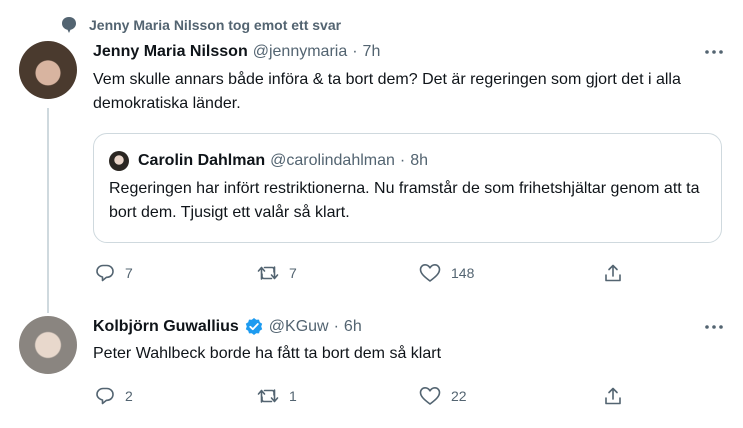 The image size is (743, 428). Describe the element at coordinates (69, 25) in the screenshot. I see `speech-bubble-icon` at that location.